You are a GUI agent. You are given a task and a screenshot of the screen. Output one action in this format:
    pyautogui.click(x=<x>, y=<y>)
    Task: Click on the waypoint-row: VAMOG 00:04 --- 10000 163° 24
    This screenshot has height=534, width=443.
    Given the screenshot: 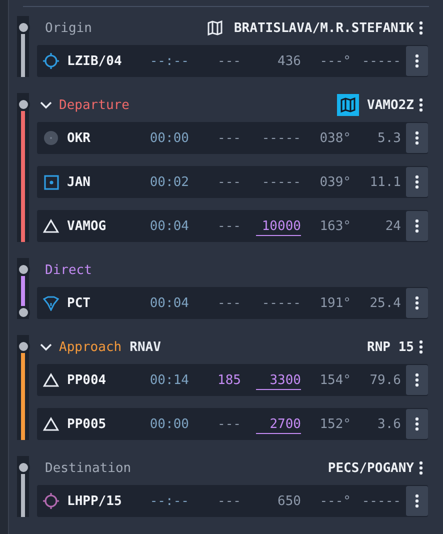 What is the action you would take?
    pyautogui.click(x=232, y=226)
    